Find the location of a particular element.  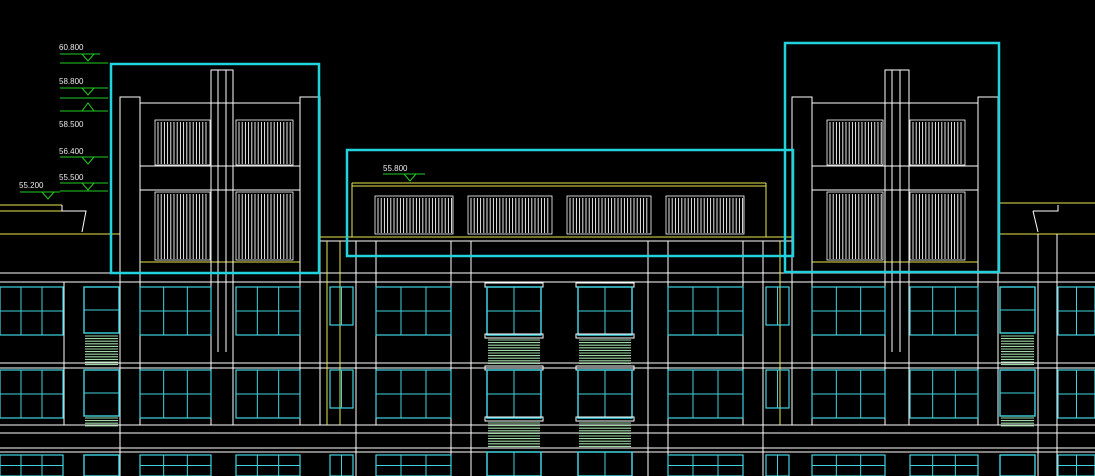

elevation-label-55500: 55.500 is located at coordinates (71, 177).